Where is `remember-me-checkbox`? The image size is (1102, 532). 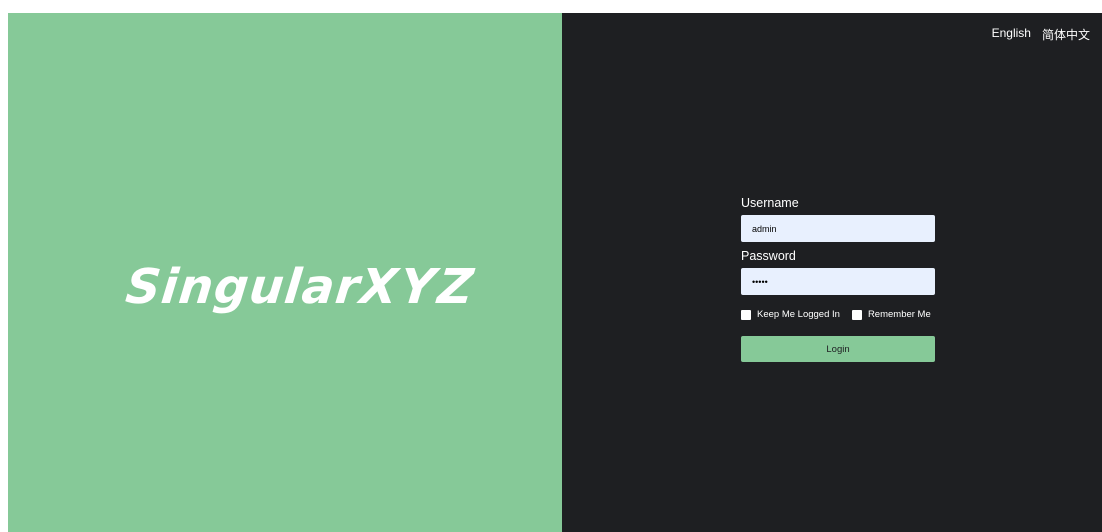 remember-me-checkbox is located at coordinates (856, 314).